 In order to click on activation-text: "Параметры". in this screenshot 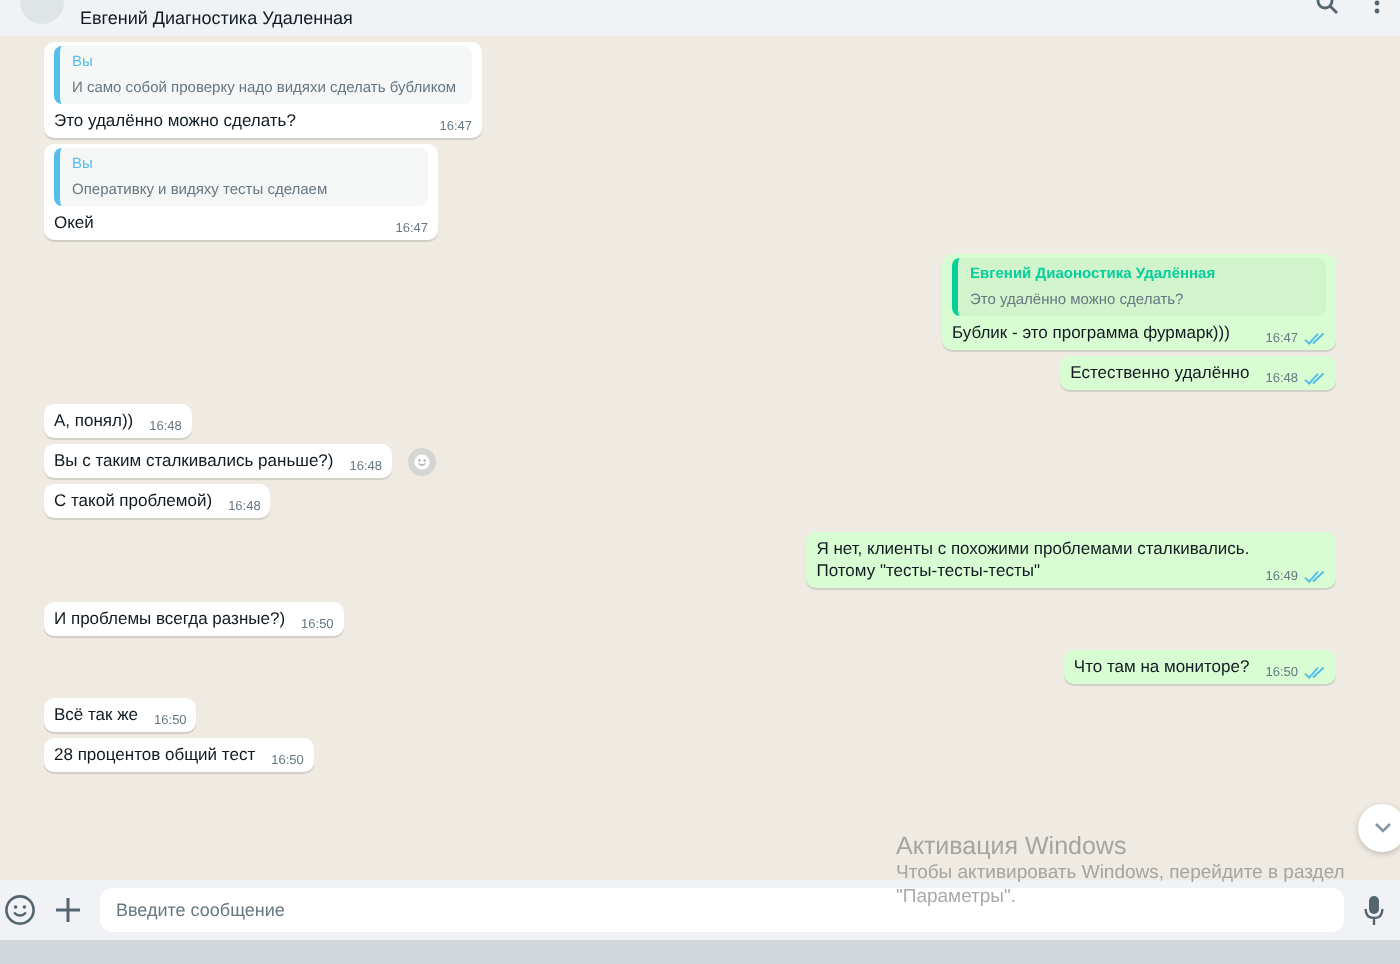, I will do `click(957, 898)`.